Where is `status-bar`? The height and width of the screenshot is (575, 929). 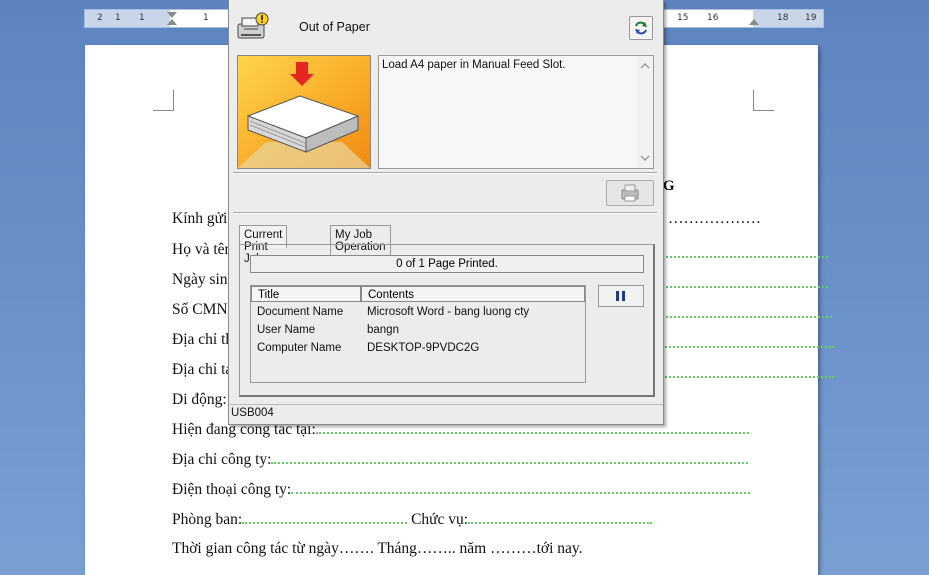
status-bar is located at coordinates (446, 404).